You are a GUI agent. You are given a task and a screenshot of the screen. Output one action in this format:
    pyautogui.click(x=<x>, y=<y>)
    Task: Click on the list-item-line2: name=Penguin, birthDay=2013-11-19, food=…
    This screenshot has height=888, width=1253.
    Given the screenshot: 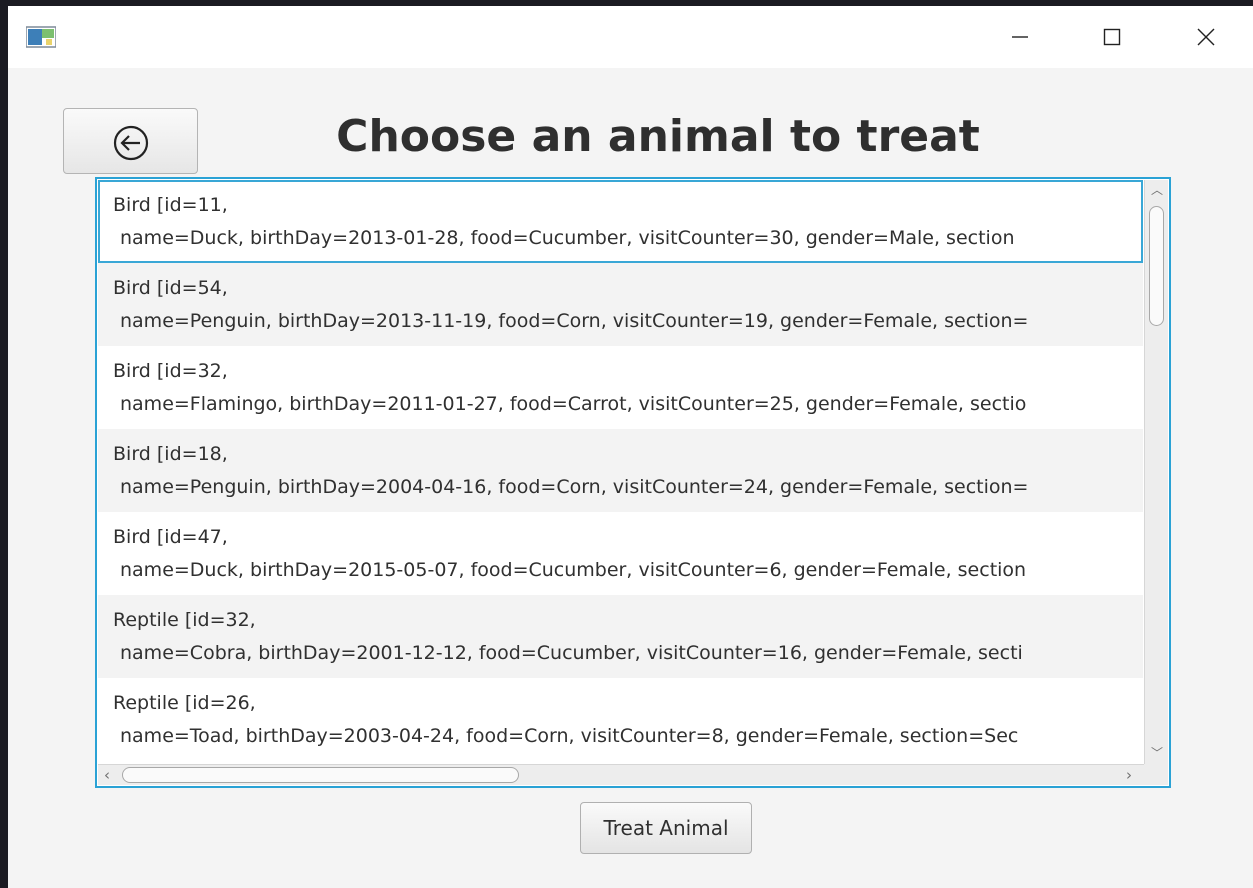 What is the action you would take?
    pyautogui.click(x=574, y=321)
    